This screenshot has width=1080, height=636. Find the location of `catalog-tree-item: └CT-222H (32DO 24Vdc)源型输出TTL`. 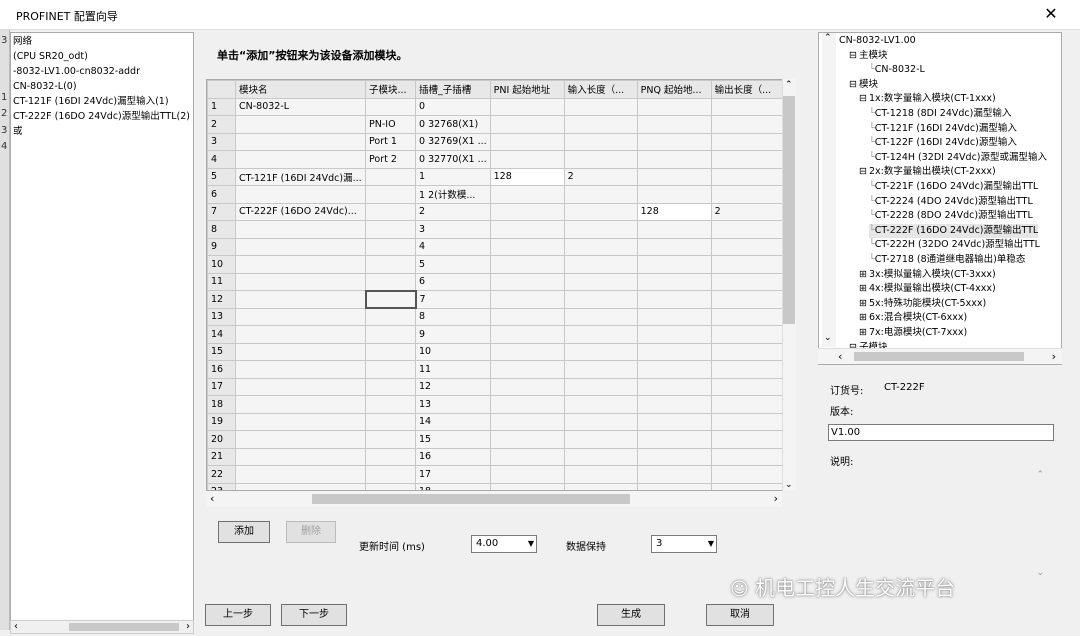

catalog-tree-item: └CT-222H (32DO 24Vdc)源型输出TTL is located at coordinates (954, 245).